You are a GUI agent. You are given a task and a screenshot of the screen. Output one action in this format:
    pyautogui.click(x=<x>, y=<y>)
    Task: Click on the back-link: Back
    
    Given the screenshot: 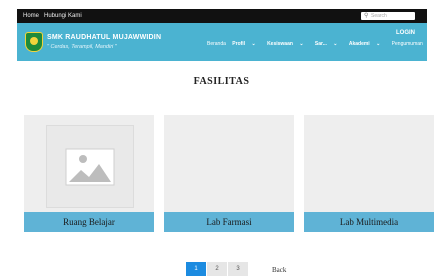 What is the action you would take?
    pyautogui.click(x=279, y=270)
    